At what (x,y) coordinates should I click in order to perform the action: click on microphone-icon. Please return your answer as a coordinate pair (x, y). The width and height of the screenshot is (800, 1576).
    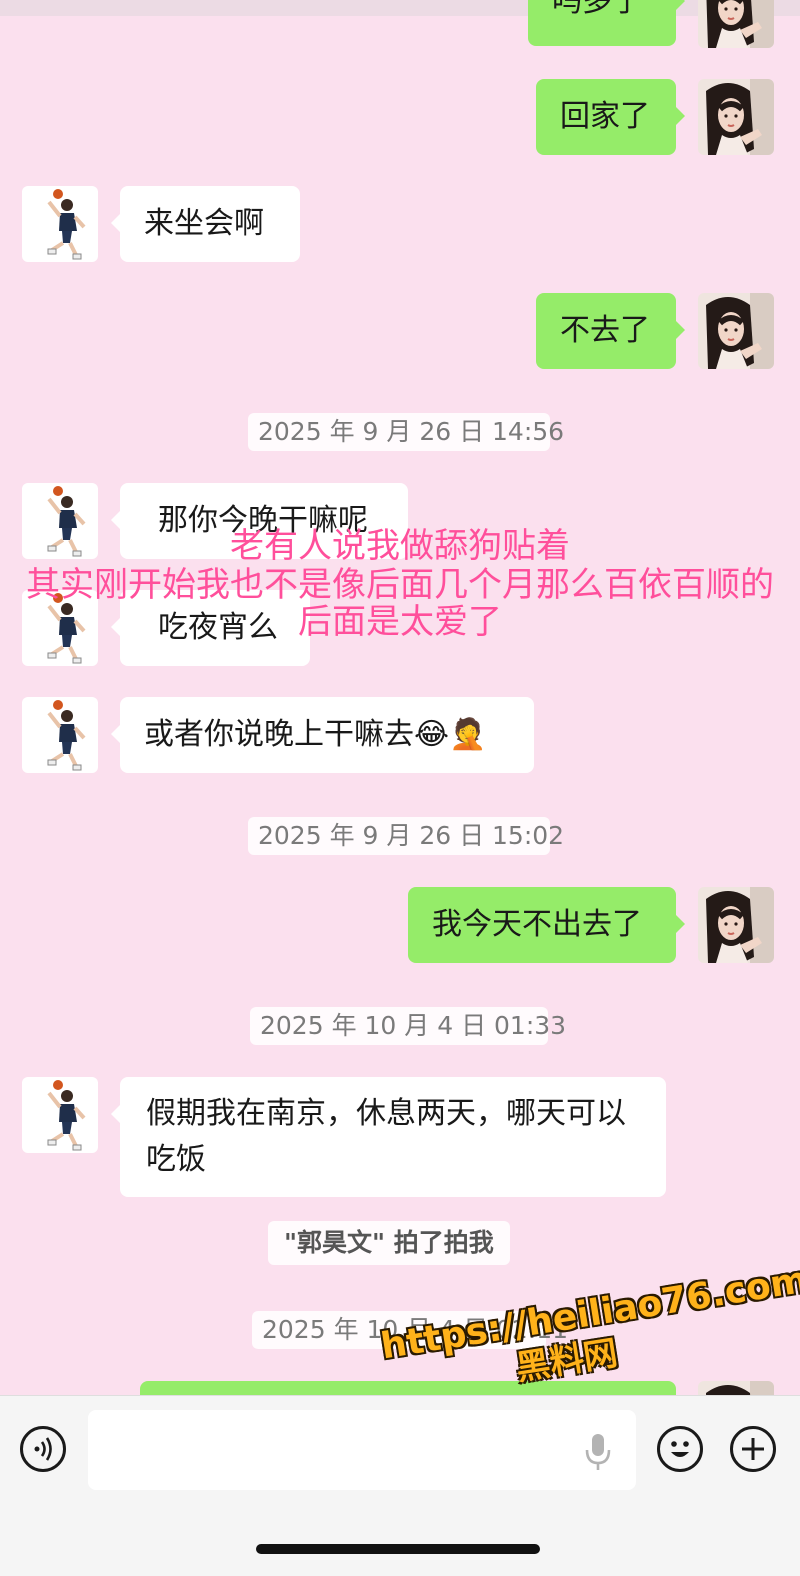
    Looking at the image, I should click on (598, 1452).